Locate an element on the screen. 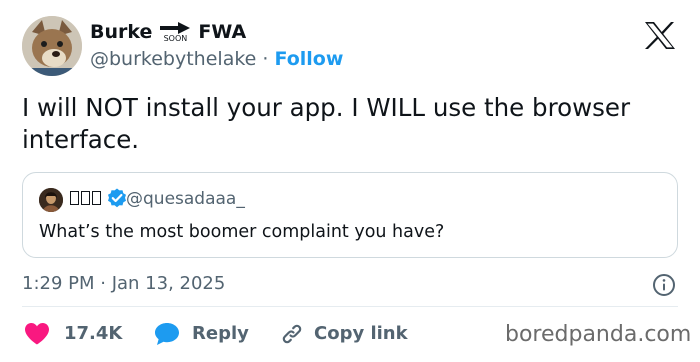 The height and width of the screenshot is (362, 700). quoted-author-handle: @quesadaaa_ is located at coordinates (185, 199).